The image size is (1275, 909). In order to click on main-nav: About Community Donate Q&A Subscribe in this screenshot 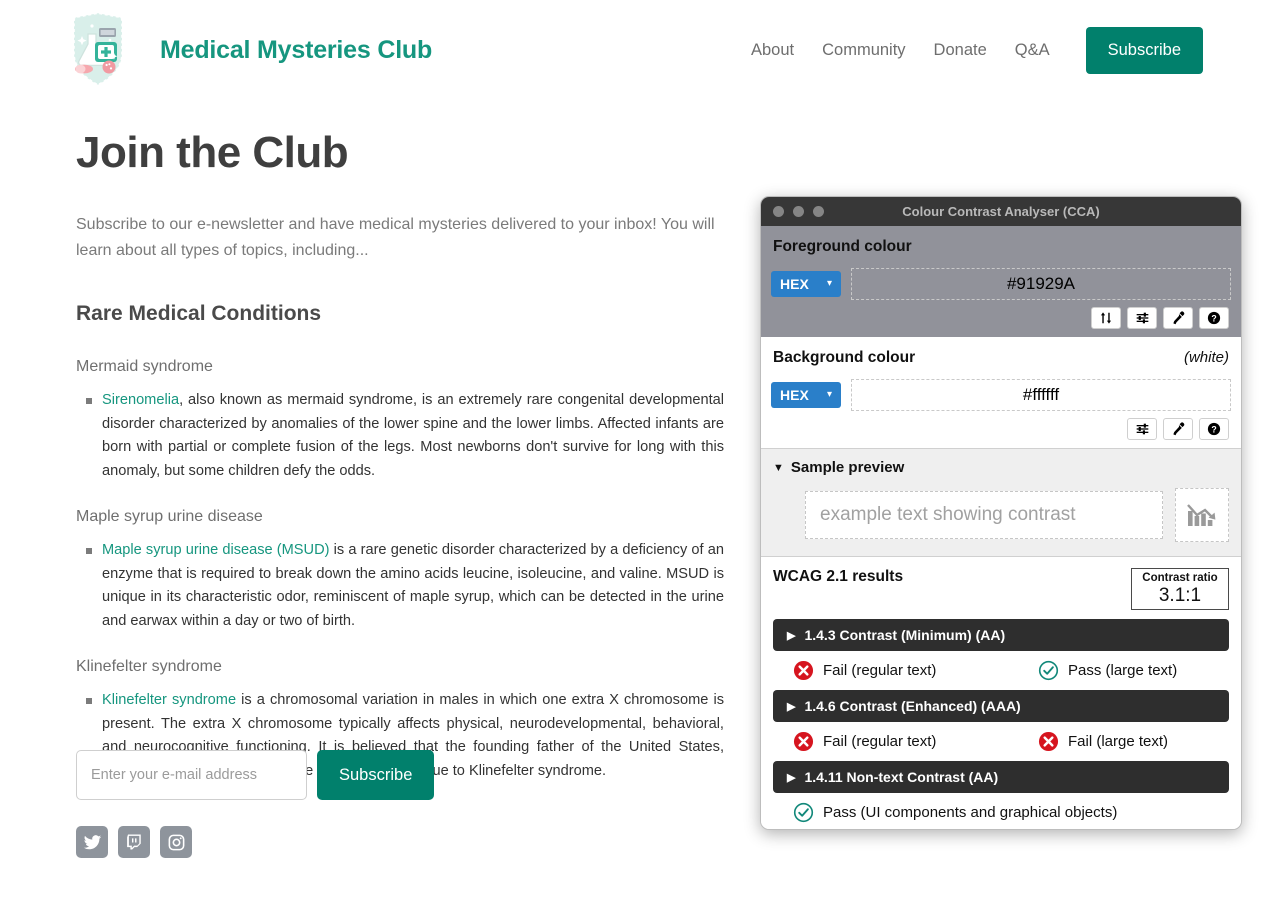, I will do `click(1006, 50)`.